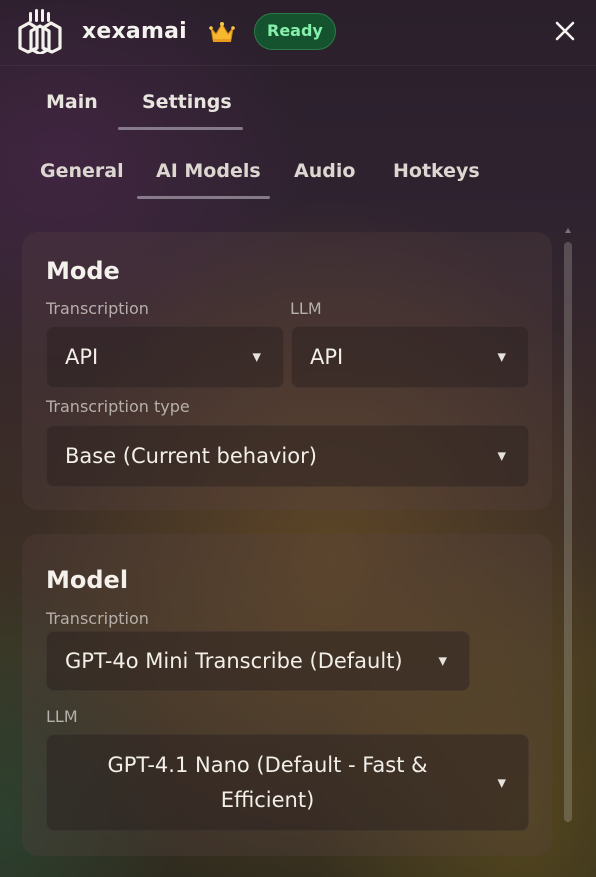  I want to click on close-icon, so click(565, 31).